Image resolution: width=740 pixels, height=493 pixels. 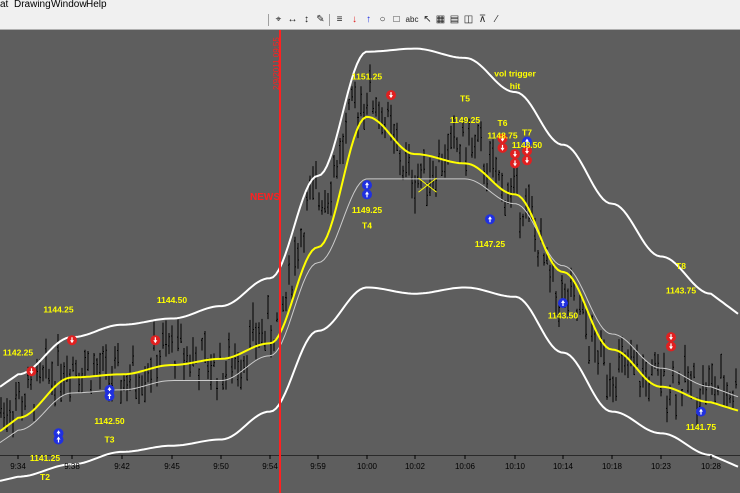 I want to click on time-axis-background, so click(x=370, y=474).